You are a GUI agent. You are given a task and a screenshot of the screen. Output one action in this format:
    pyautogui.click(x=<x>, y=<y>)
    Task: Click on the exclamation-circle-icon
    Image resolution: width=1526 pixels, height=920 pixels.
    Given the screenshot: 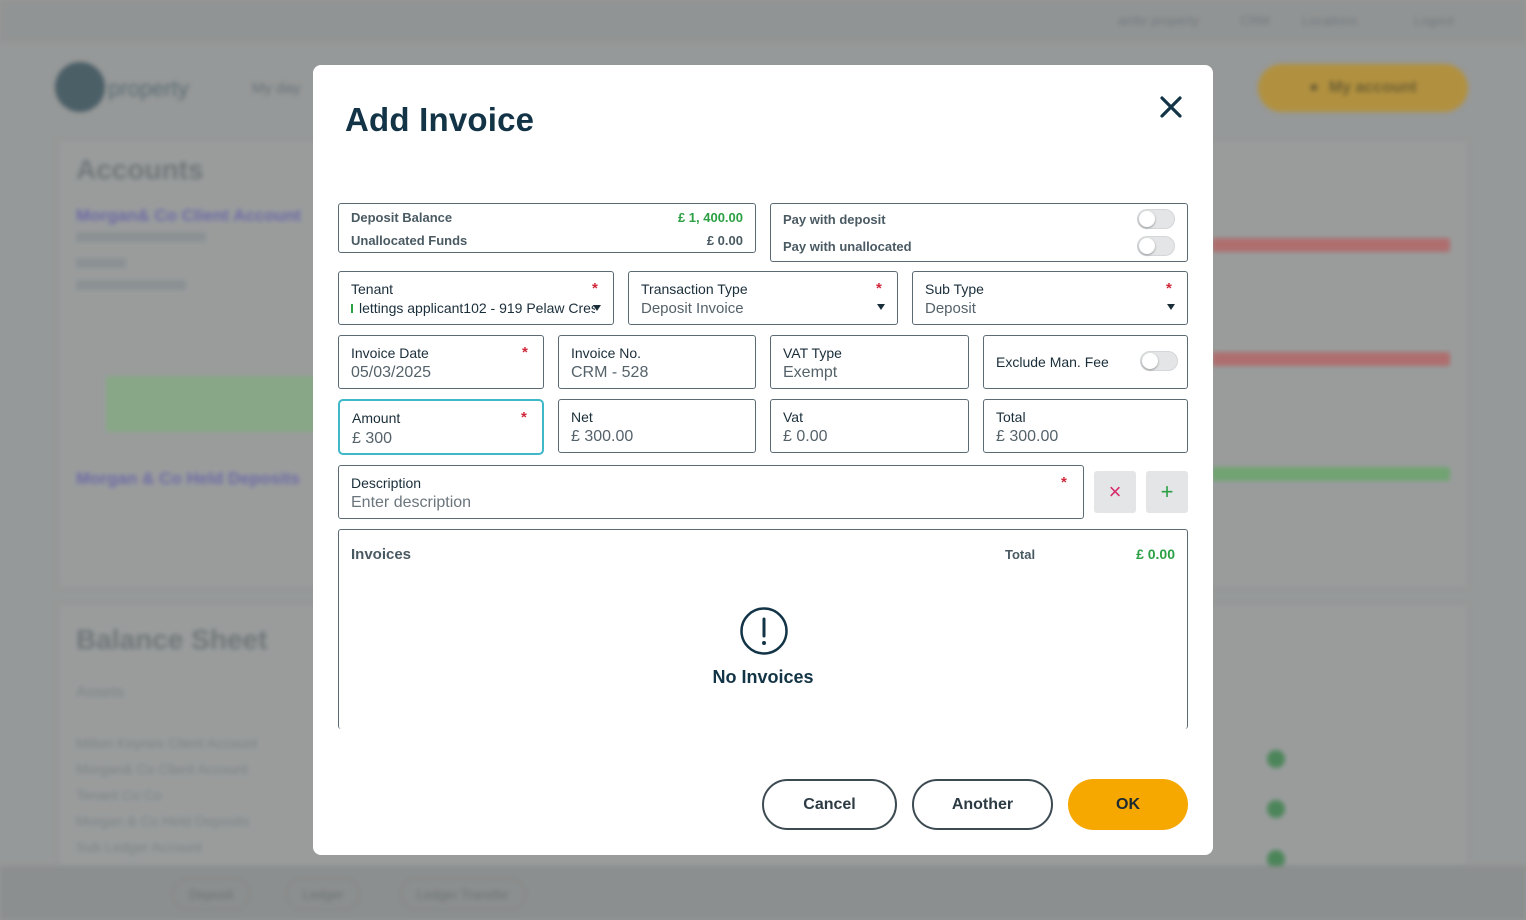 What is the action you would take?
    pyautogui.click(x=764, y=631)
    